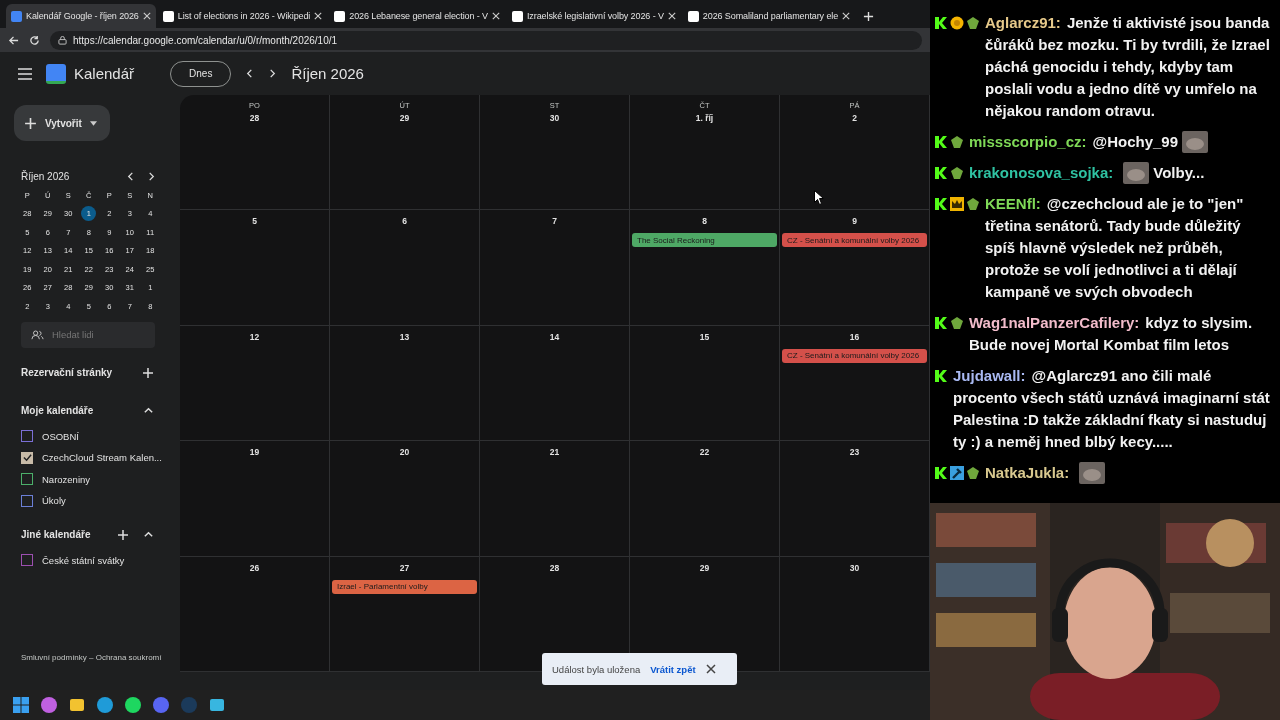  What do you see at coordinates (1111, 334) in the screenshot?
I see `chat-message: Wag1nalPanzerCafilery: kdyz to slysim. Bude novej Mortal Kombat film letos` at bounding box center [1111, 334].